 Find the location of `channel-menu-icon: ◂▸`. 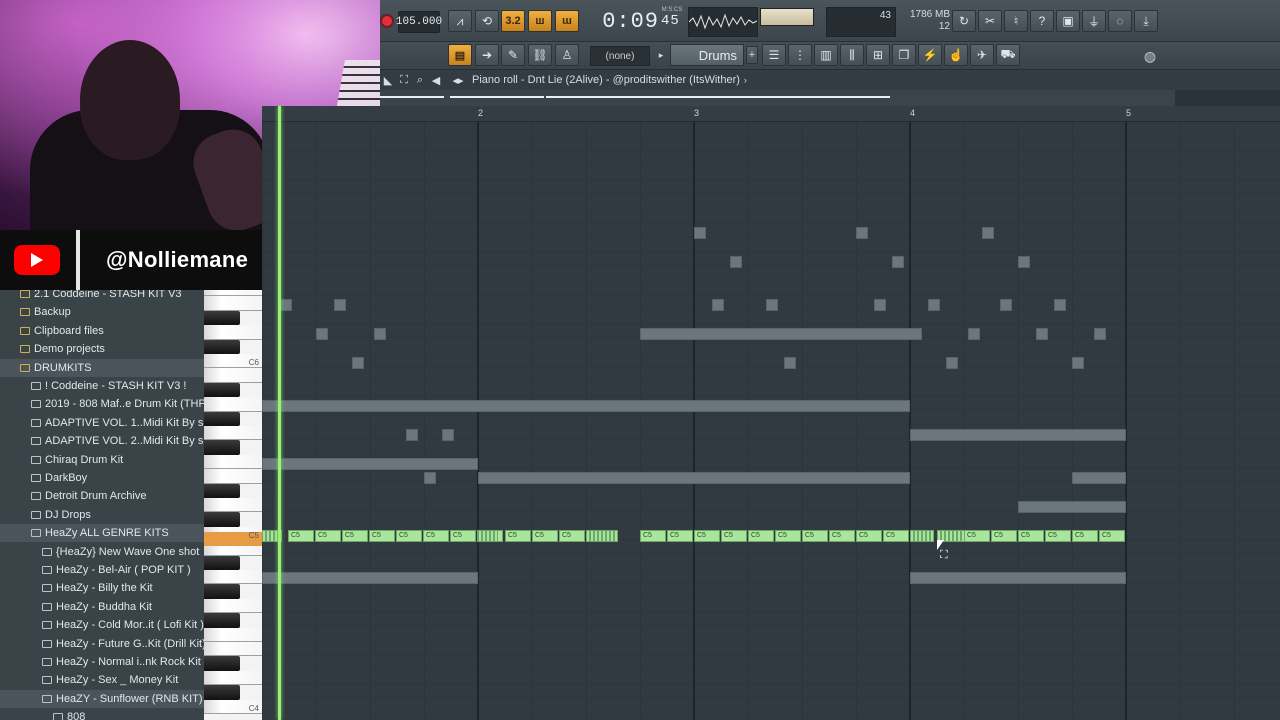

channel-menu-icon: ◂▸ is located at coordinates (458, 80).